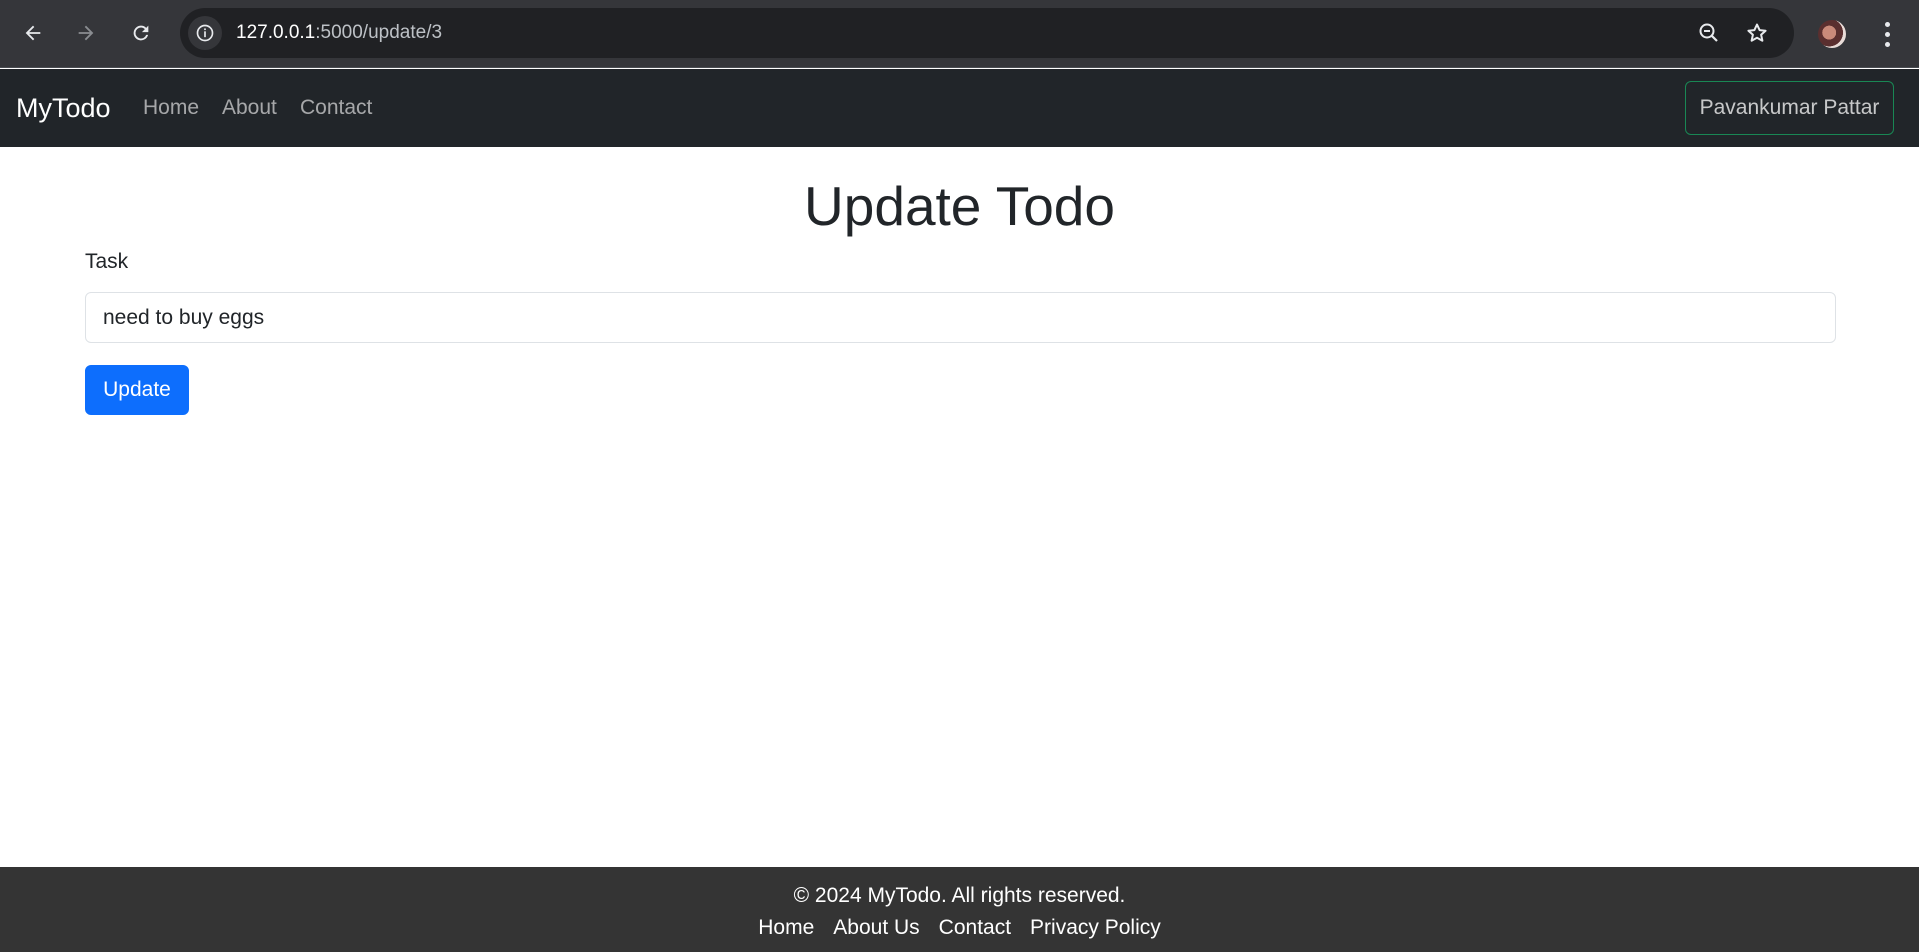 The height and width of the screenshot is (952, 1919). Describe the element at coordinates (336, 108) in the screenshot. I see `nav-link-contact: Contact` at that location.